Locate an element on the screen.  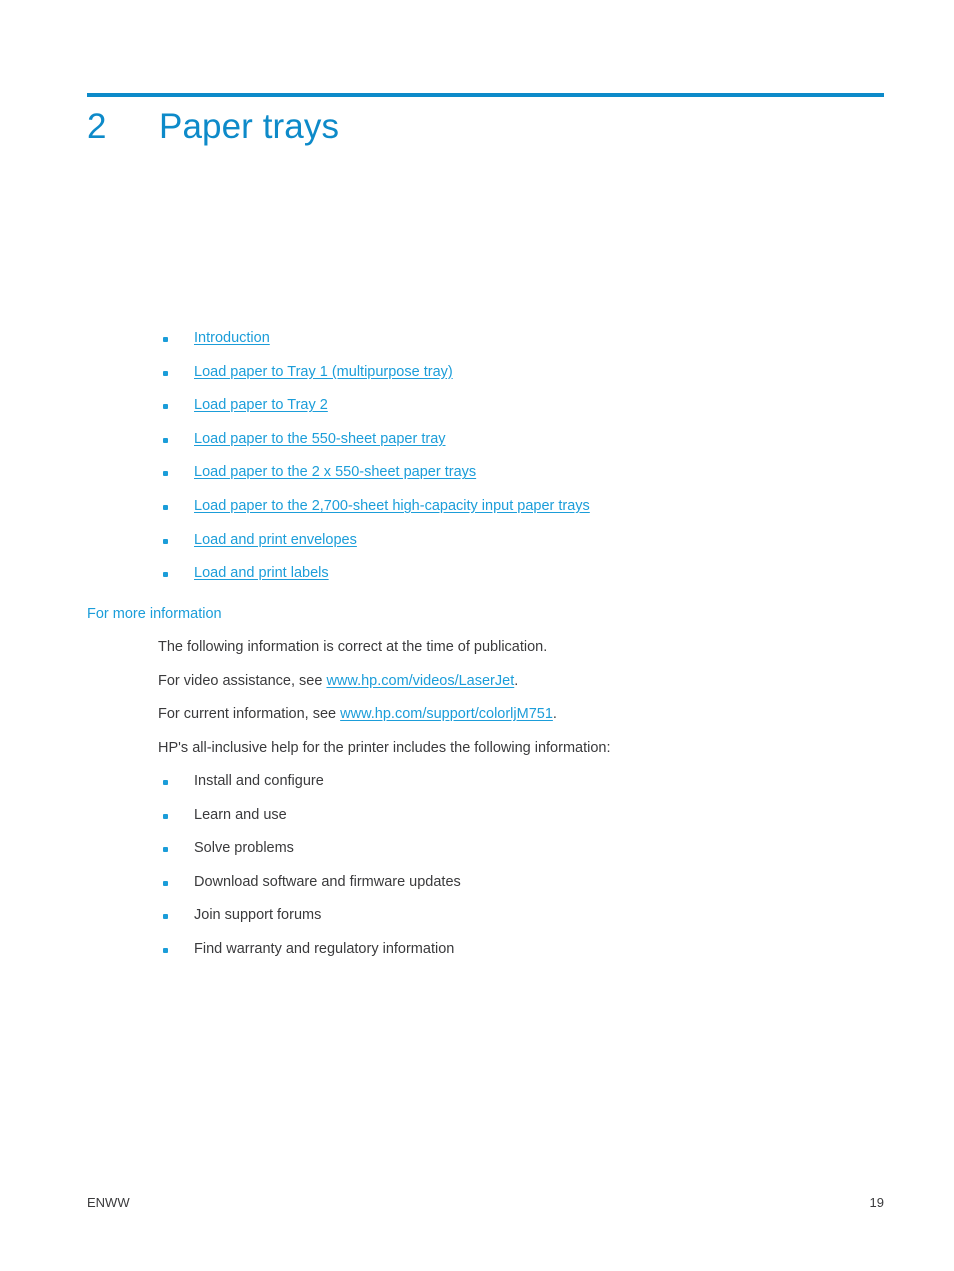
list-item: Download software and firmware updates is located at coordinates (487, 889).